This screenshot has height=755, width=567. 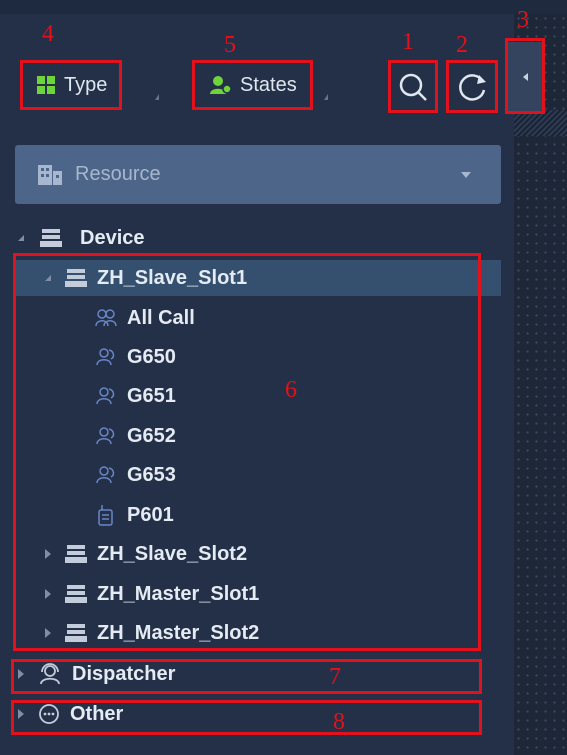 I want to click on tree-node-g651: G651, so click(x=135, y=396).